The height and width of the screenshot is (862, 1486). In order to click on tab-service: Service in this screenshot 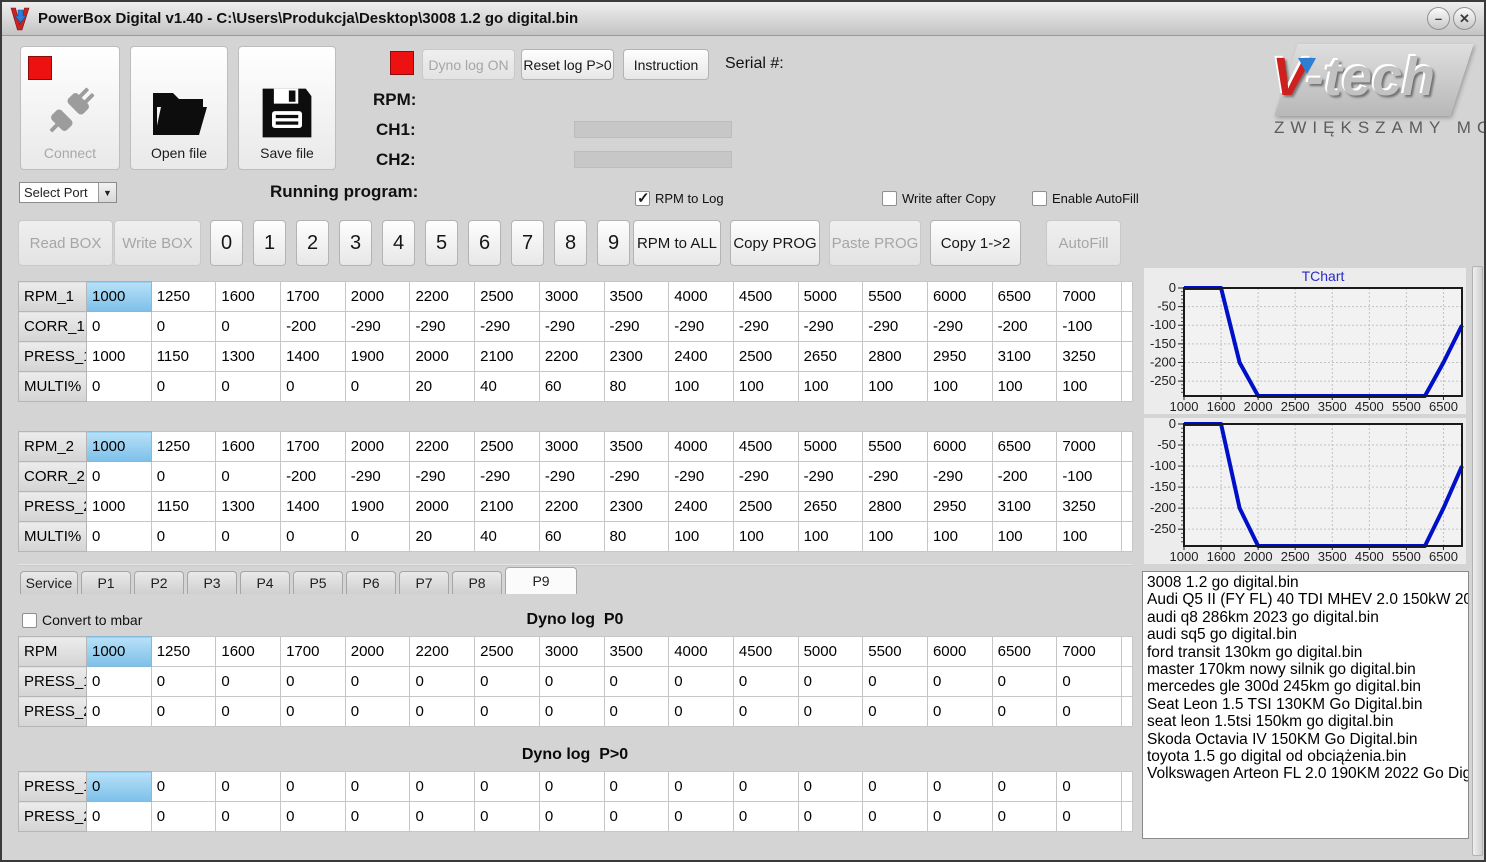, I will do `click(49, 582)`.